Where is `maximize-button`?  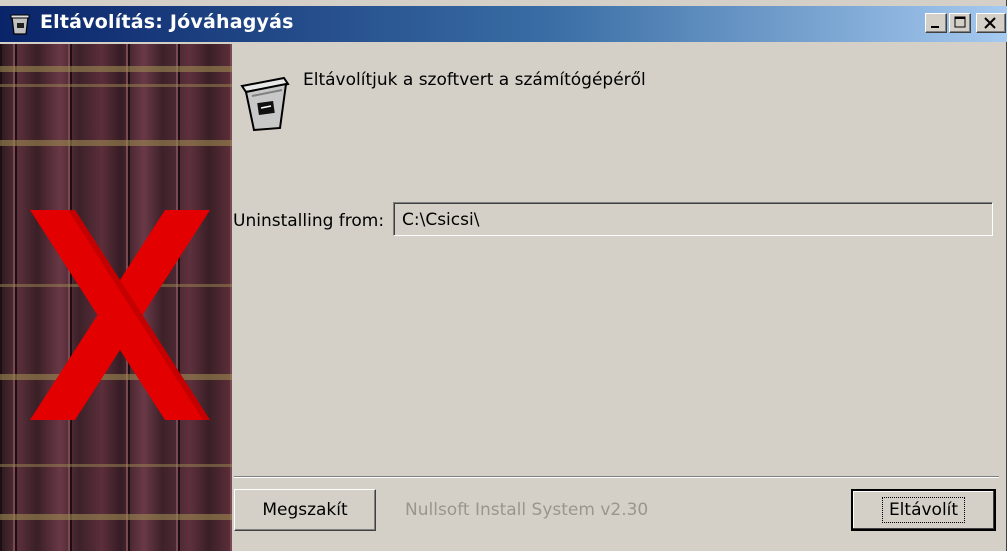 maximize-button is located at coordinates (960, 23).